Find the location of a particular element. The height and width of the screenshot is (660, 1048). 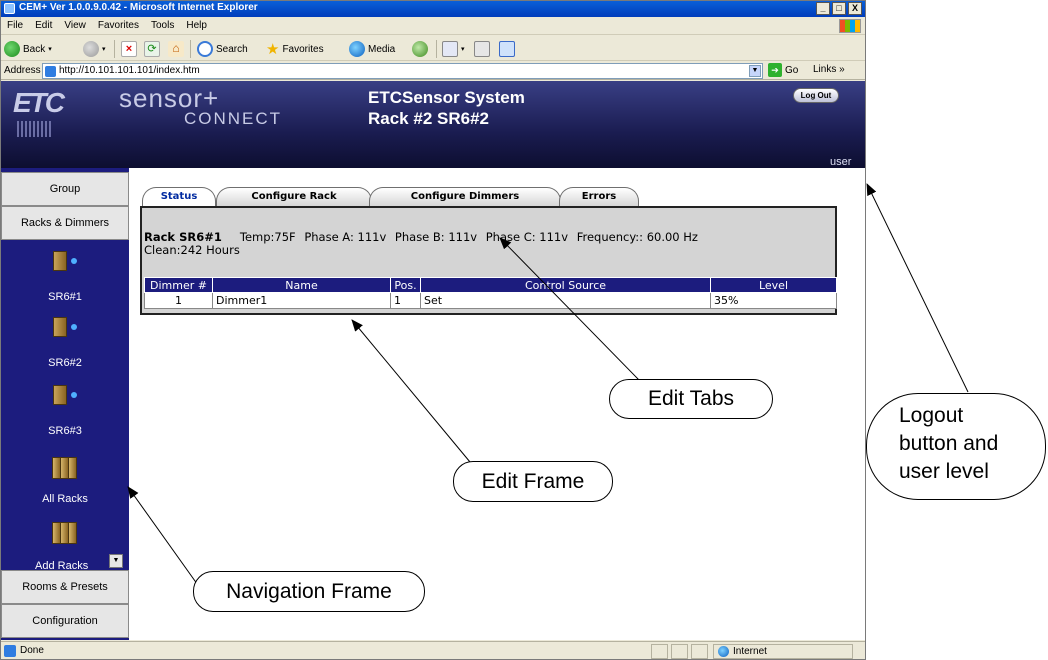

links-button: Links » is located at coordinates (829, 69).